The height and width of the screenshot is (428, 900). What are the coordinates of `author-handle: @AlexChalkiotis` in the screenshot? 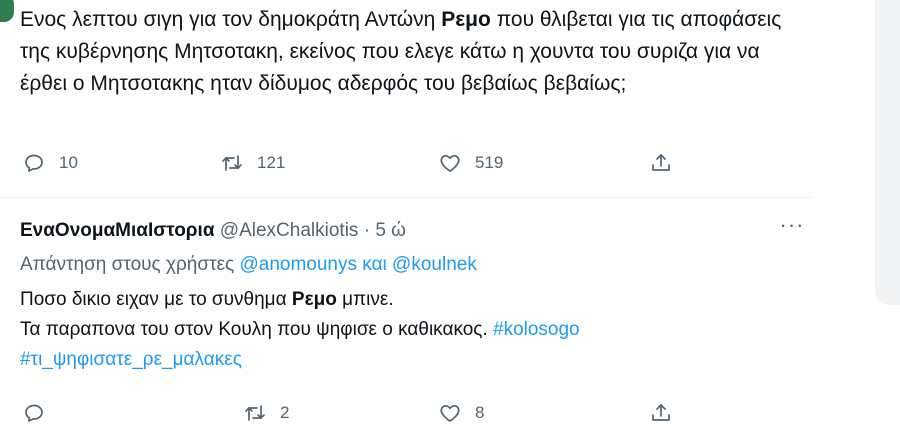 It's located at (289, 230).